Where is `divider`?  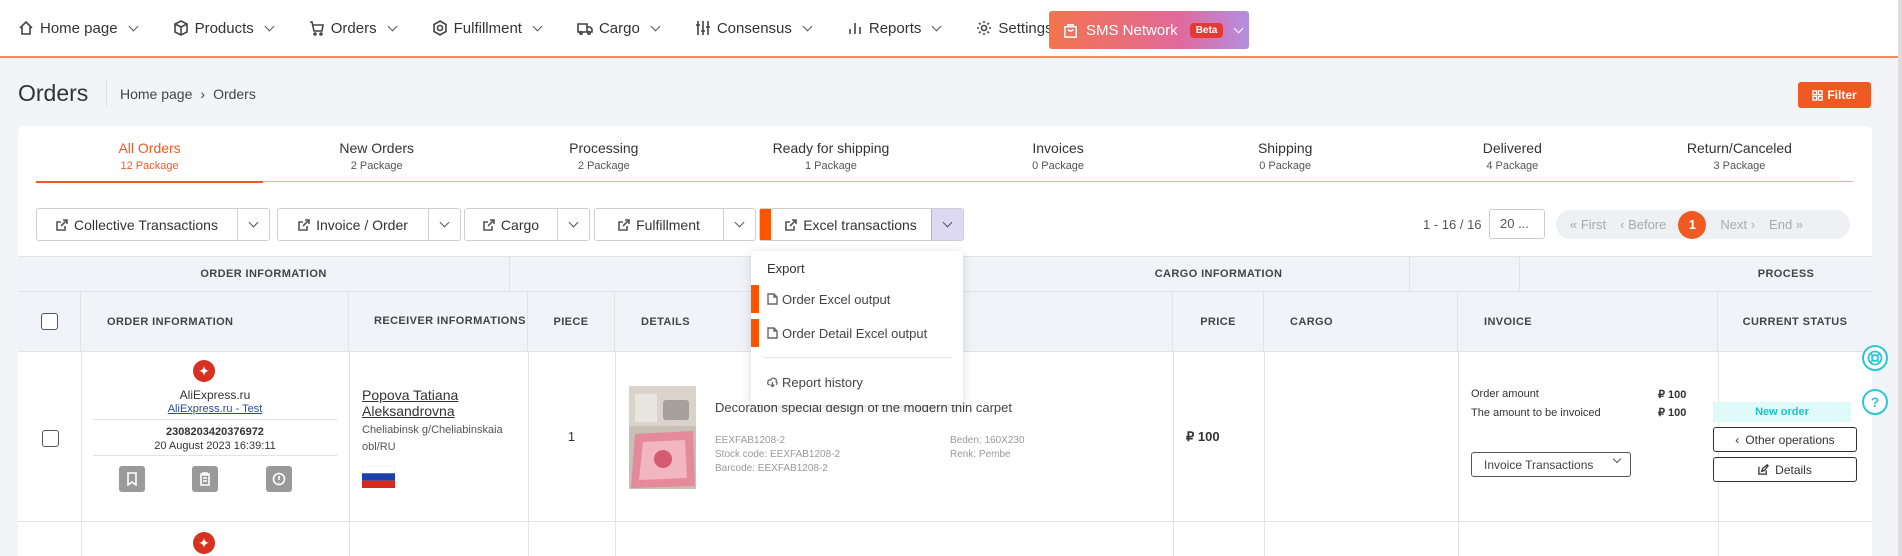
divider is located at coordinates (215, 419).